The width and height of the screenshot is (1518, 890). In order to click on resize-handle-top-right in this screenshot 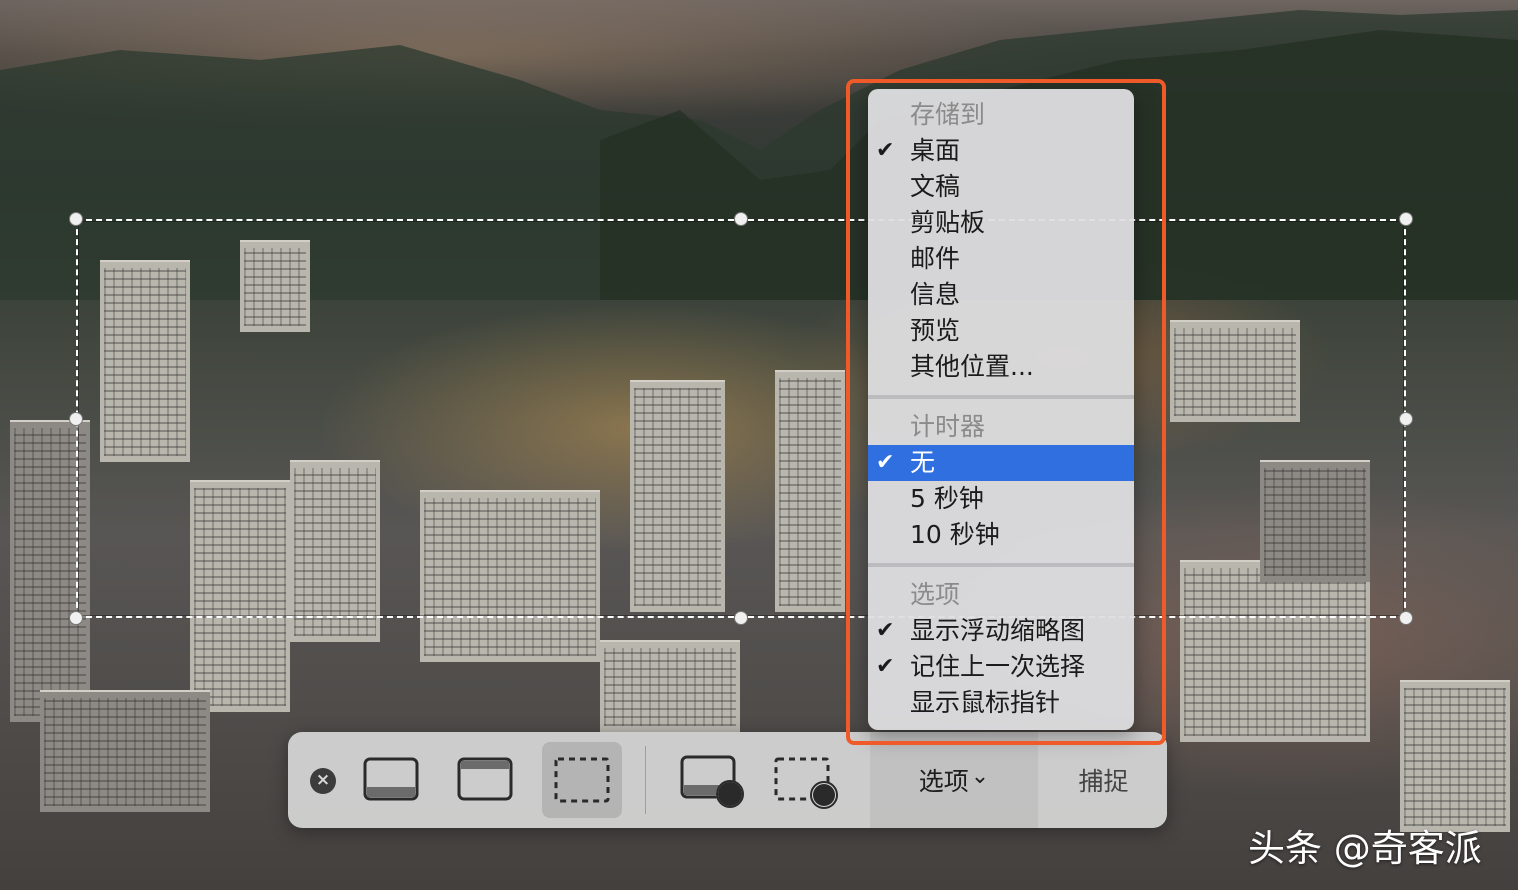, I will do `click(1406, 219)`.